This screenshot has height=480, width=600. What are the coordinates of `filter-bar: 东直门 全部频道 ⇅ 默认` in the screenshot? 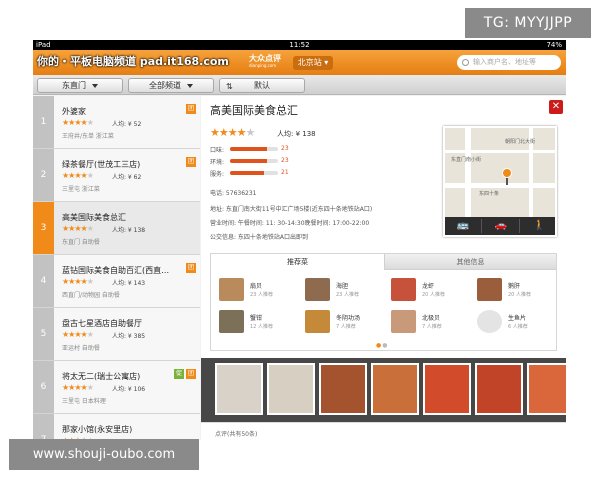 It's located at (299, 85).